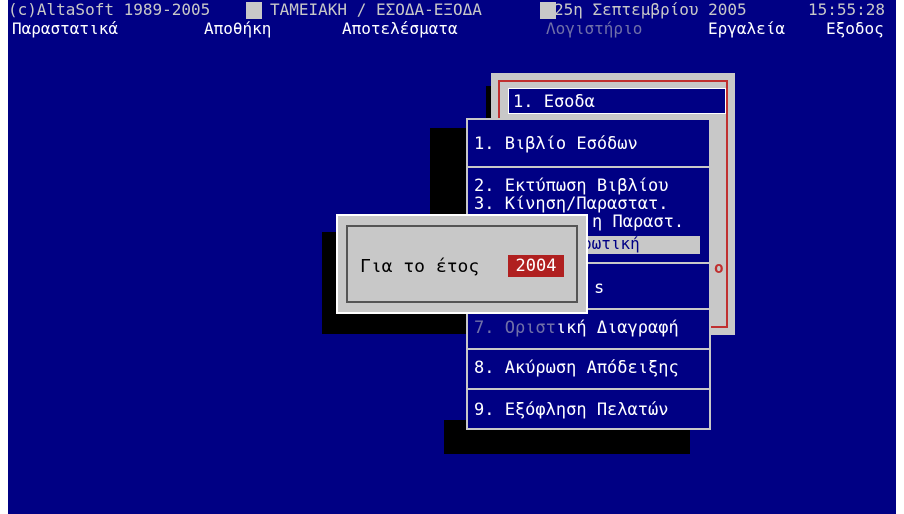 This screenshot has height=514, width=904. What do you see at coordinates (650, 9) in the screenshot?
I see `date-text: 25η Σεπτεμβρίου 2005` at bounding box center [650, 9].